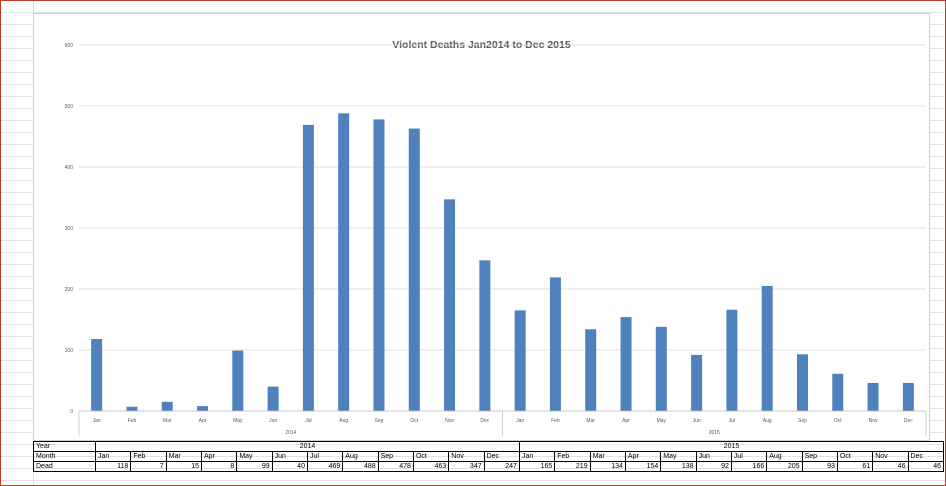  Describe the element at coordinates (64, 446) in the screenshot. I see `row-label-year: Year` at that location.